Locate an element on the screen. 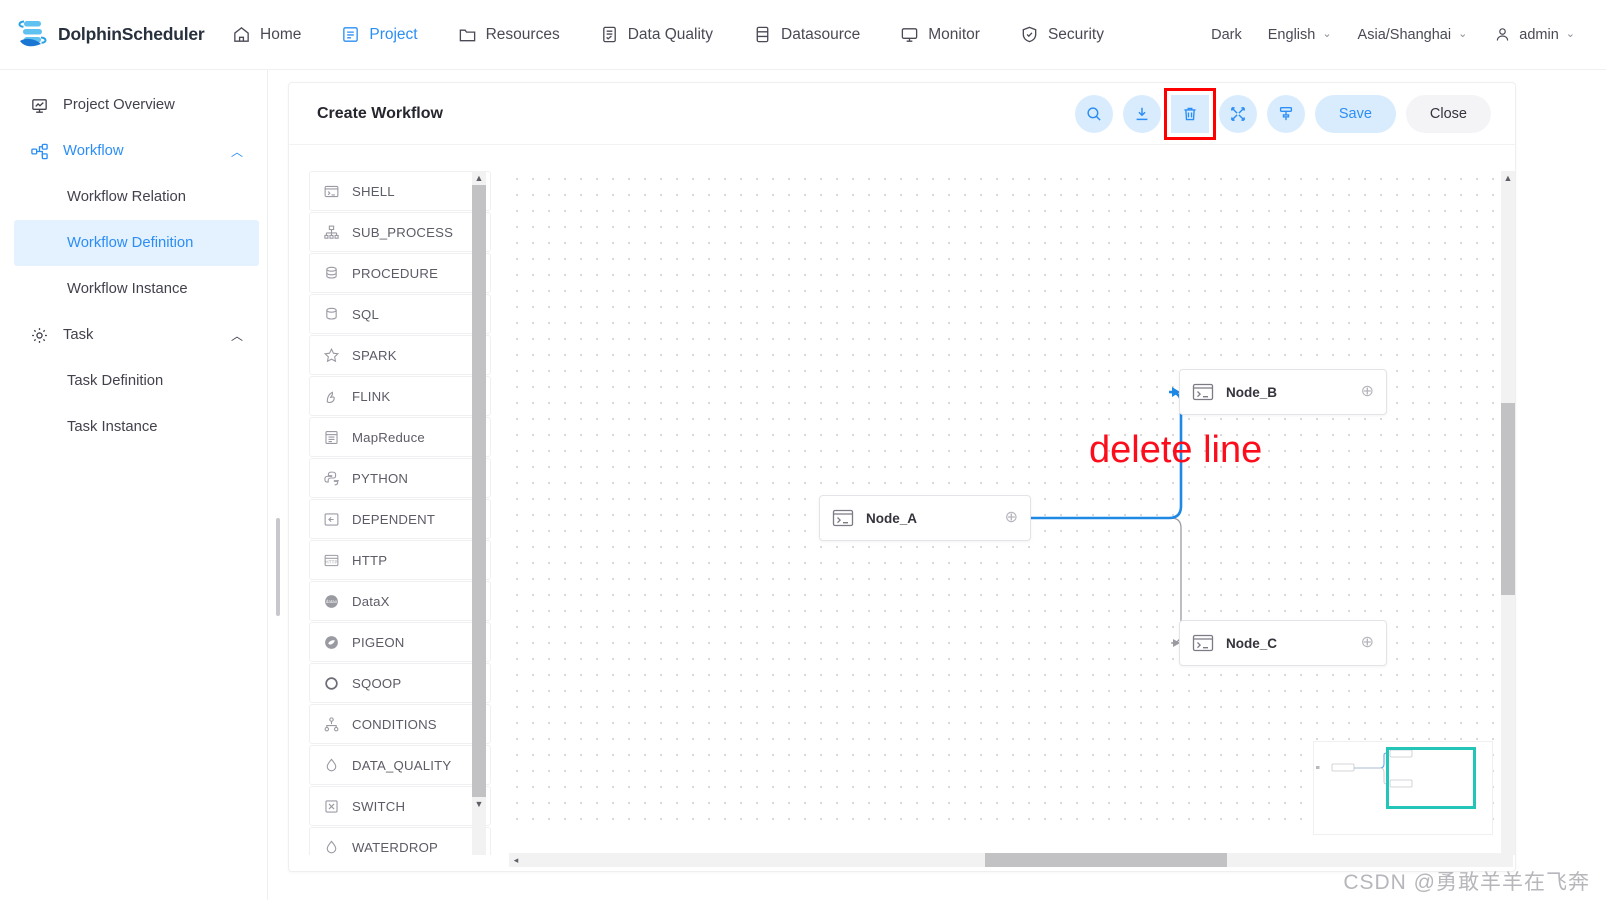 Image resolution: width=1606 pixels, height=900 pixels. conditions-icon is located at coordinates (331, 724).